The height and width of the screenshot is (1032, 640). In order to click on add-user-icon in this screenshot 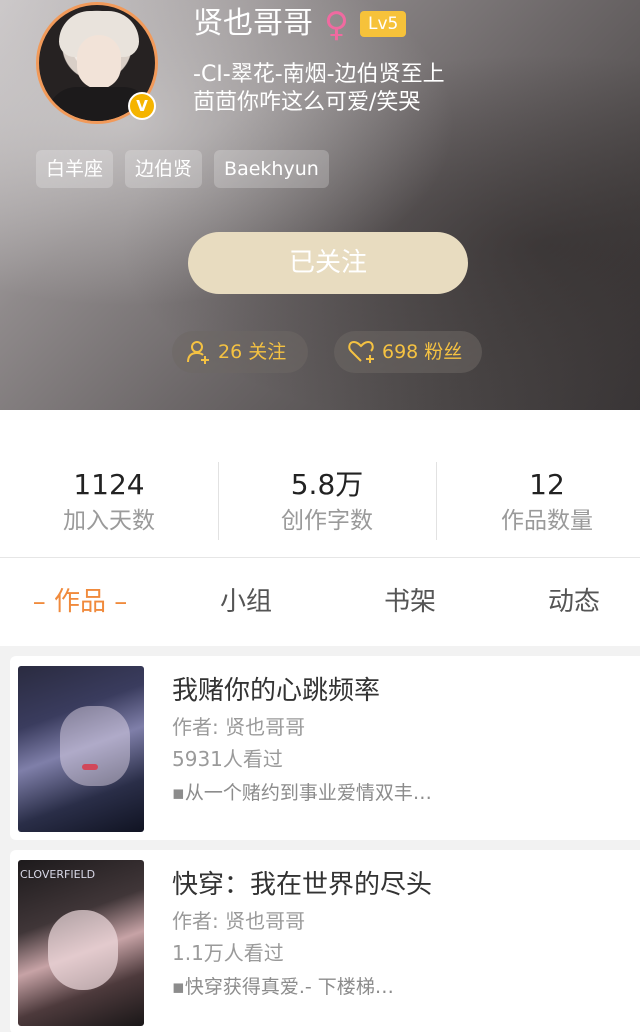, I will do `click(198, 352)`.